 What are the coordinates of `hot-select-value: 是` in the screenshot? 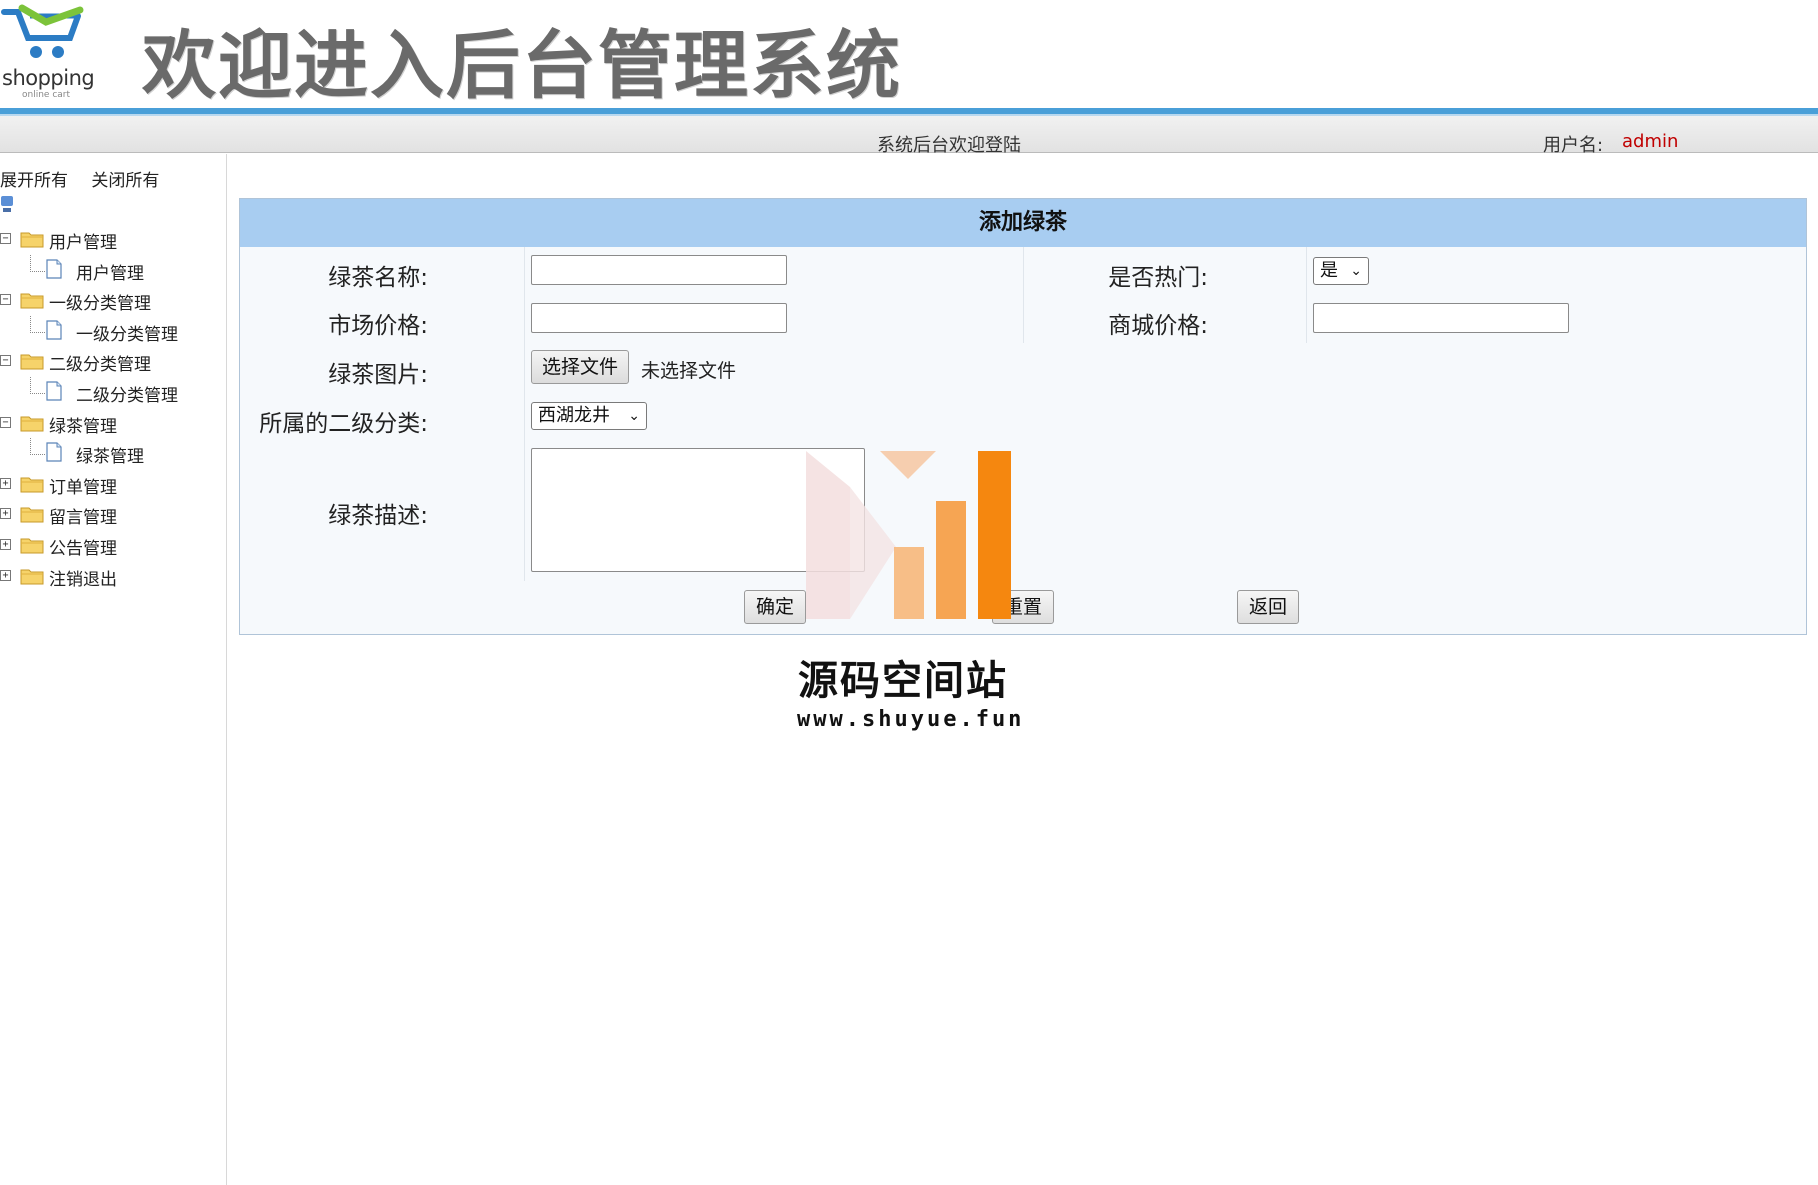 It's located at (1329, 270).